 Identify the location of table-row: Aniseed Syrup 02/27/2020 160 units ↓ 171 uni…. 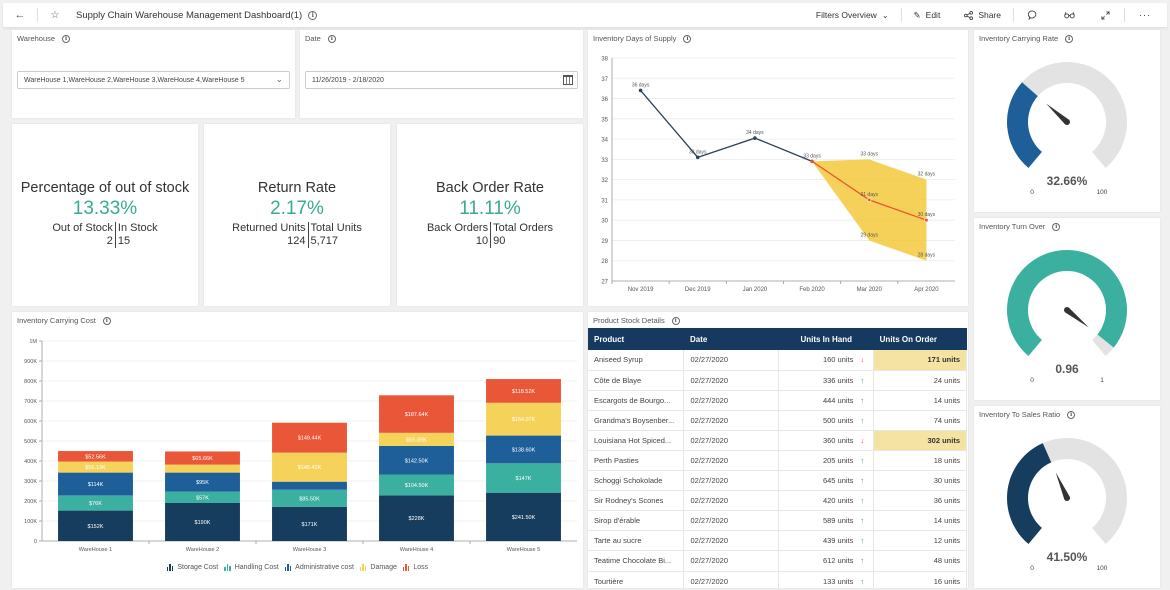
(777, 360).